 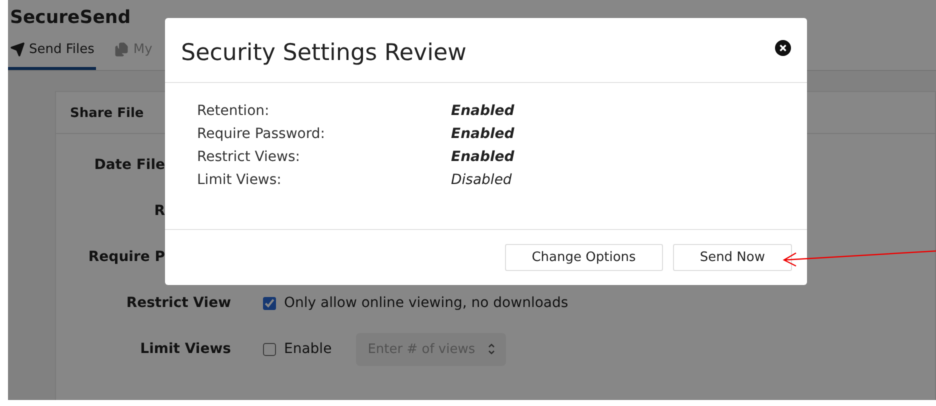 I want to click on setting-name: Restrict Views:, so click(x=249, y=158).